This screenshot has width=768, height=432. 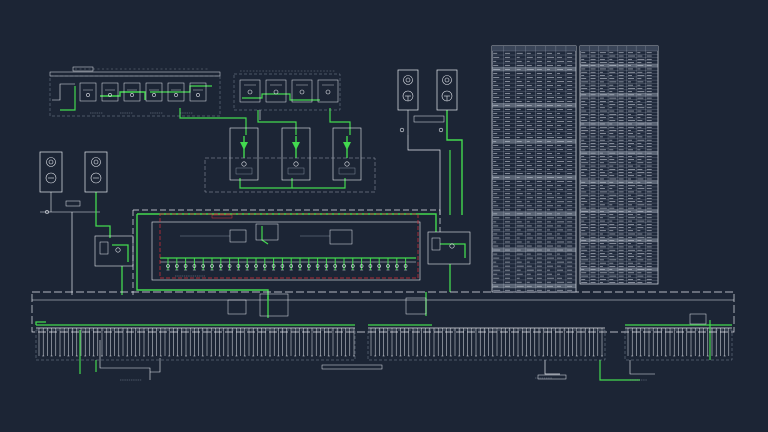 What do you see at coordinates (454, 162) in the screenshot?
I see `green-riser` at bounding box center [454, 162].